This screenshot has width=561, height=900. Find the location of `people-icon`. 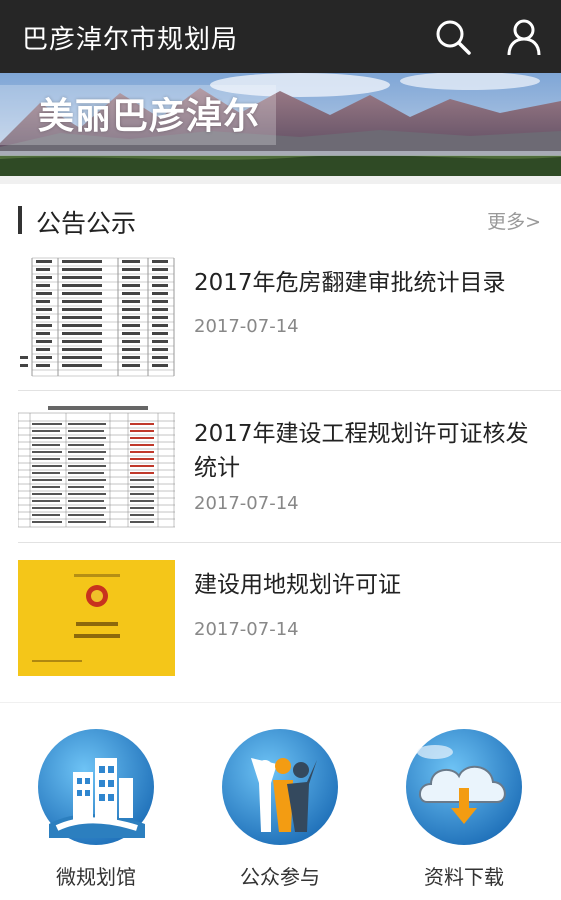

people-icon is located at coordinates (280, 787).